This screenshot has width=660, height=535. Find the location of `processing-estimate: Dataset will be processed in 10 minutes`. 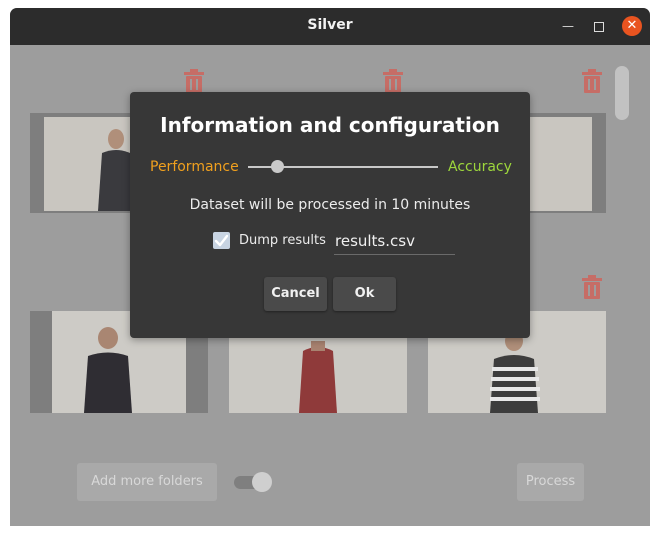

processing-estimate: Dataset will be processed in 10 minutes is located at coordinates (330, 205).